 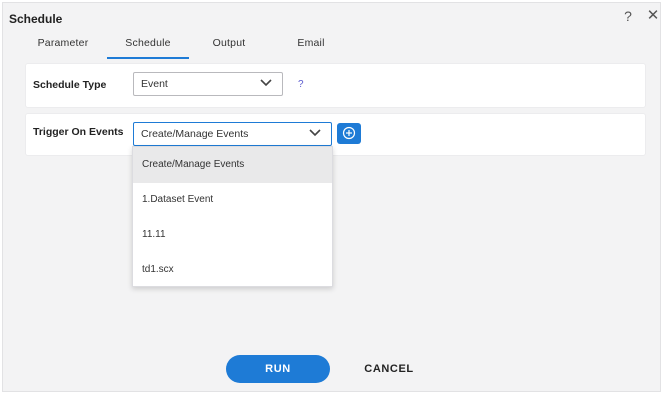 What do you see at coordinates (154, 84) in the screenshot?
I see `schedule-type-value: Event` at bounding box center [154, 84].